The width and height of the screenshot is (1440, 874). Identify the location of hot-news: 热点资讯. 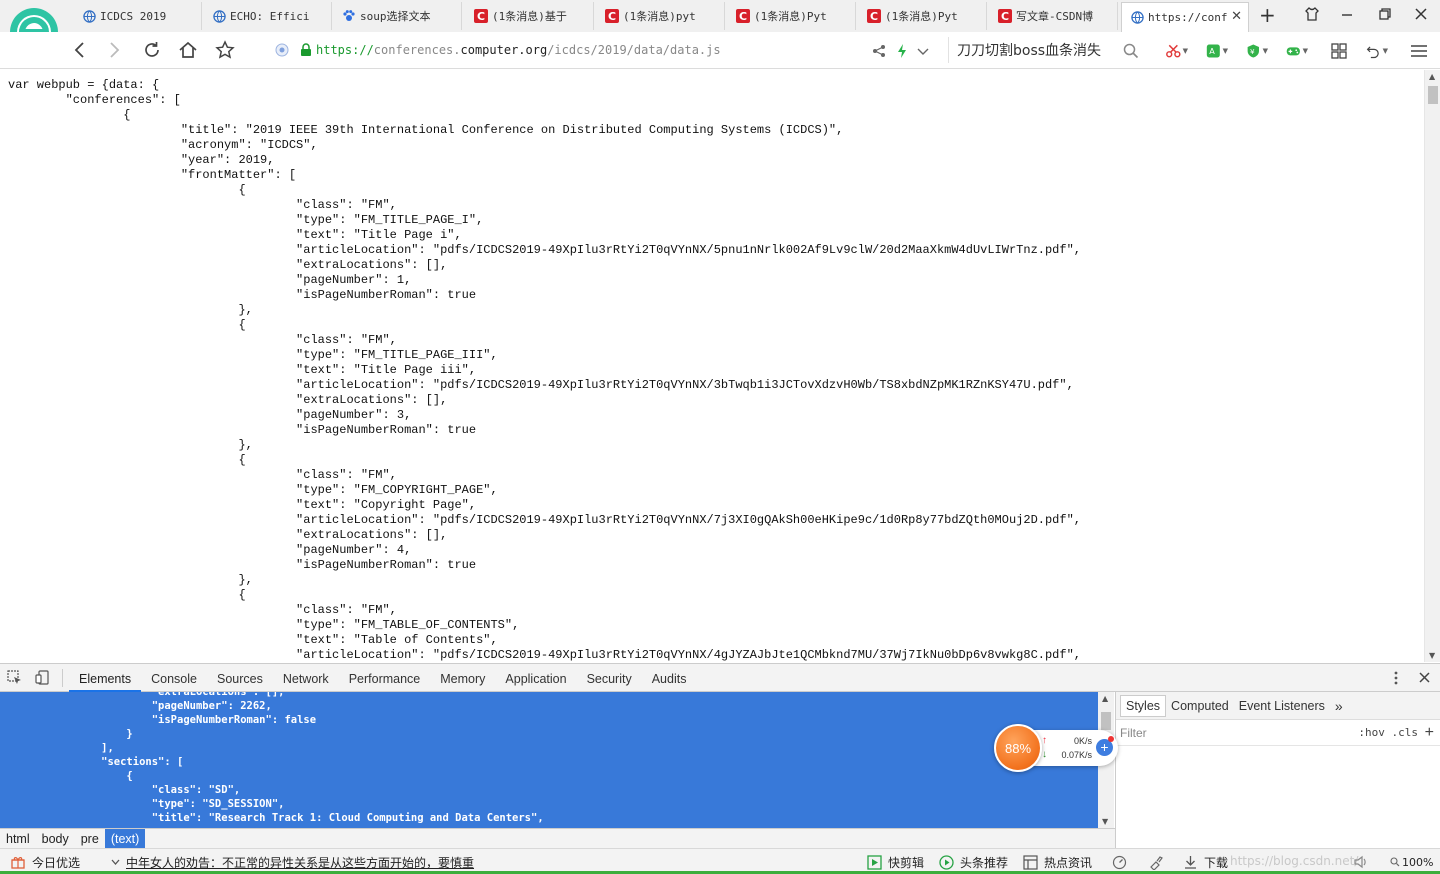
(1057, 862).